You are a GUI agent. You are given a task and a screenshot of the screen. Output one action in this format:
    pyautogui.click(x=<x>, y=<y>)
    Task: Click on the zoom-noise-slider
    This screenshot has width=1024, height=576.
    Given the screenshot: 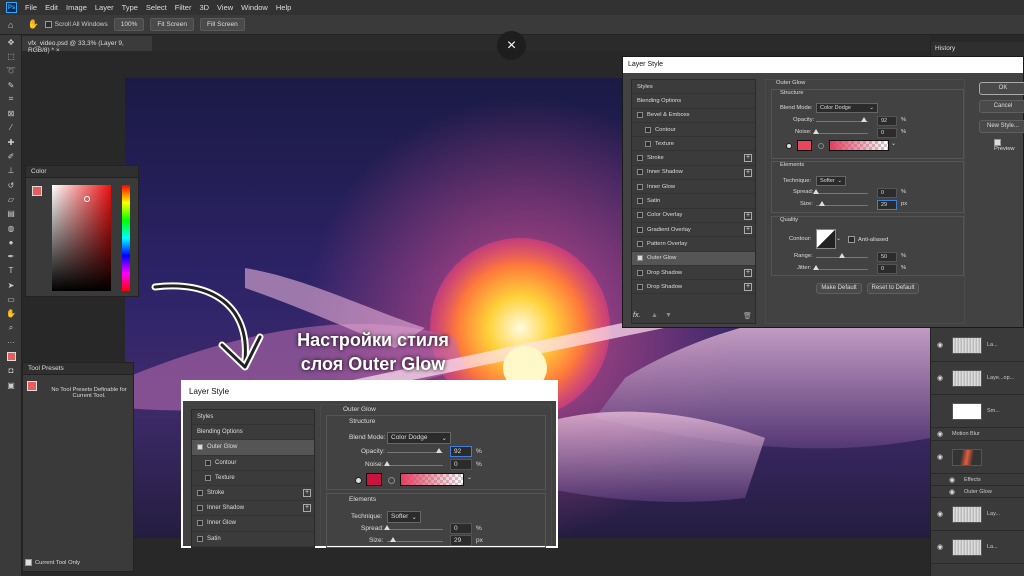 What is the action you would take?
    pyautogui.click(x=415, y=465)
    